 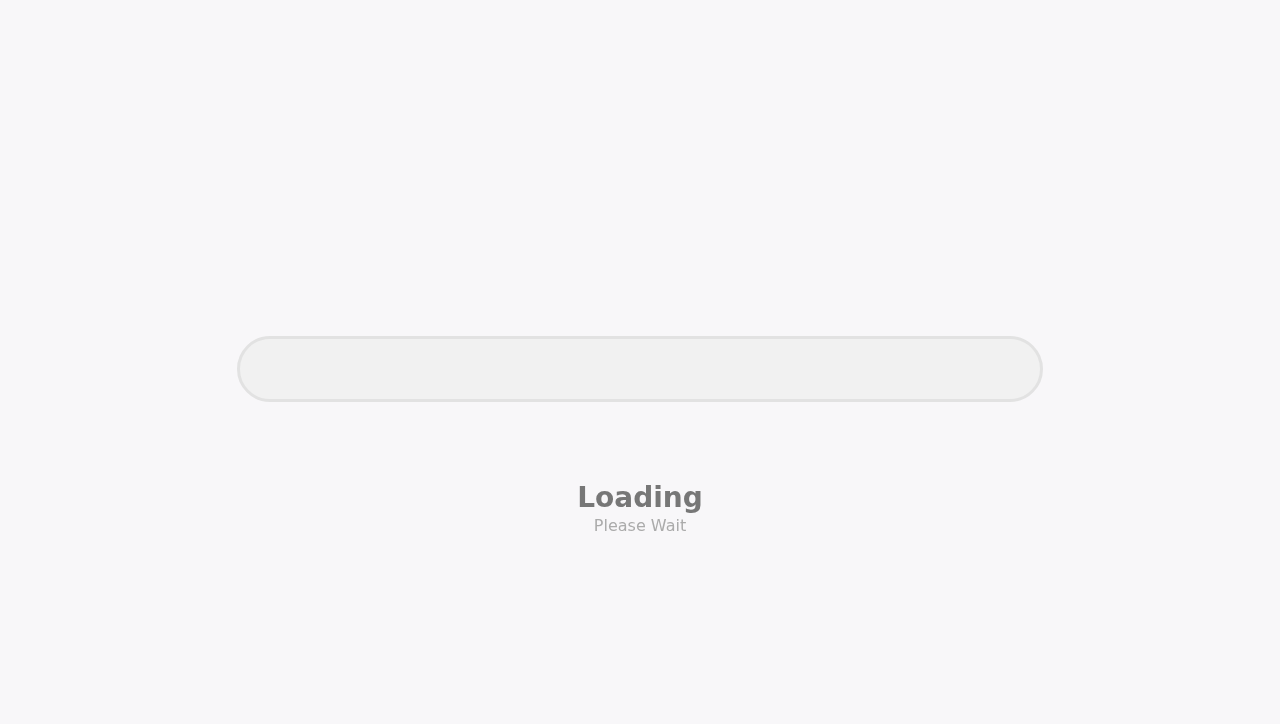 I want to click on loading-subtitle: Please Wait, so click(x=640, y=526).